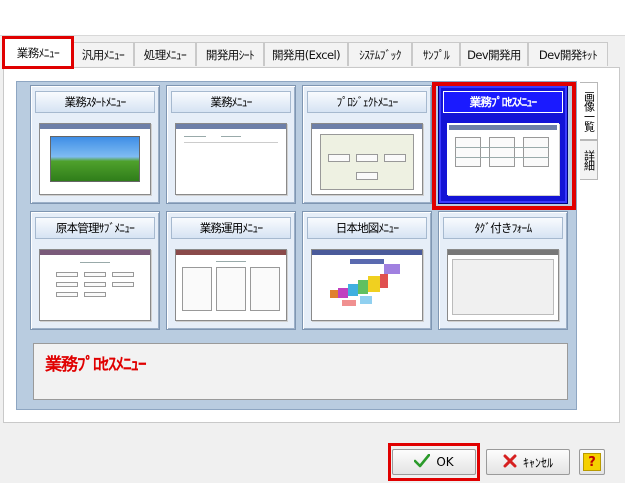  I want to click on thumbnail-japan-map, so click(367, 285).